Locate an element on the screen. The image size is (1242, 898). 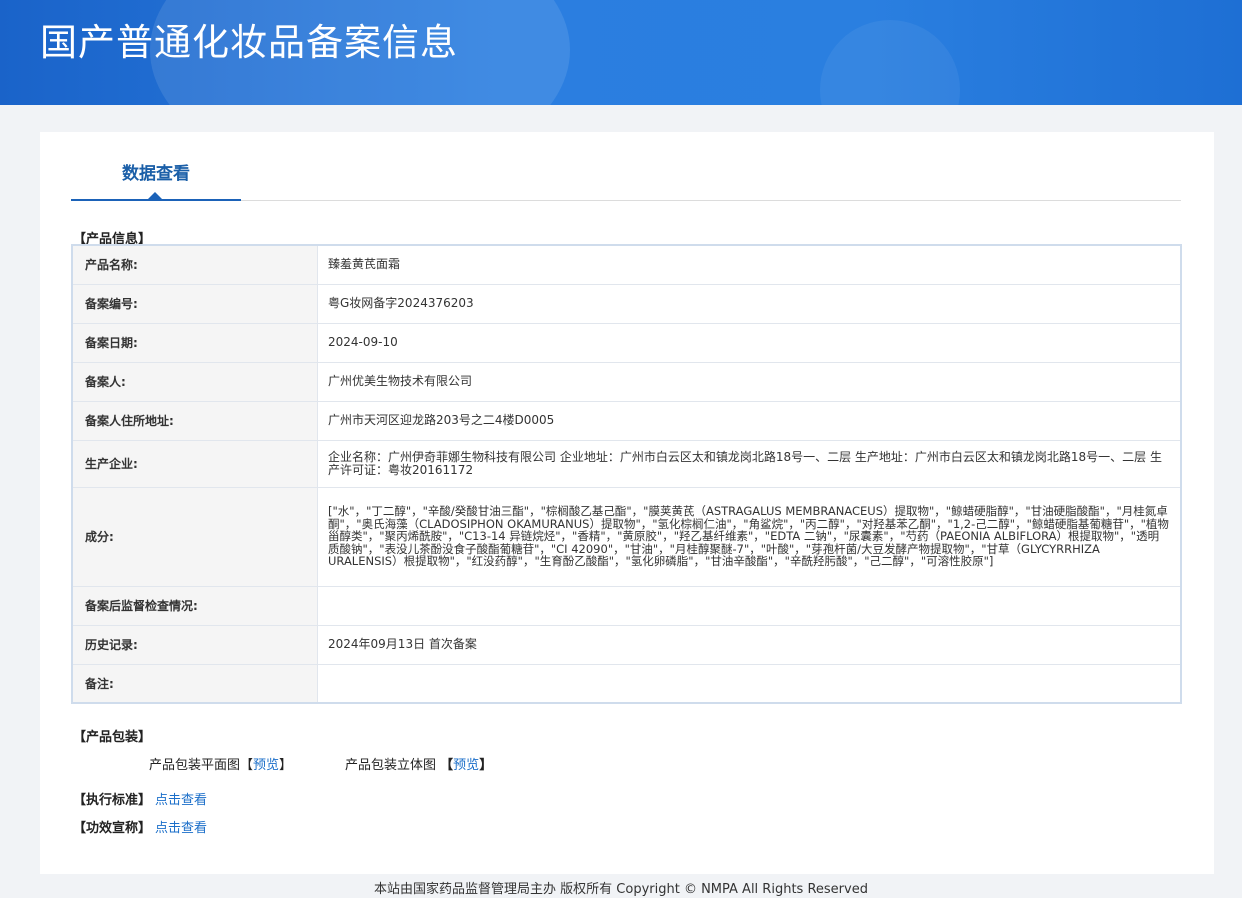
packaging-flat: 产品包装平面图【预览】 is located at coordinates (220, 763).